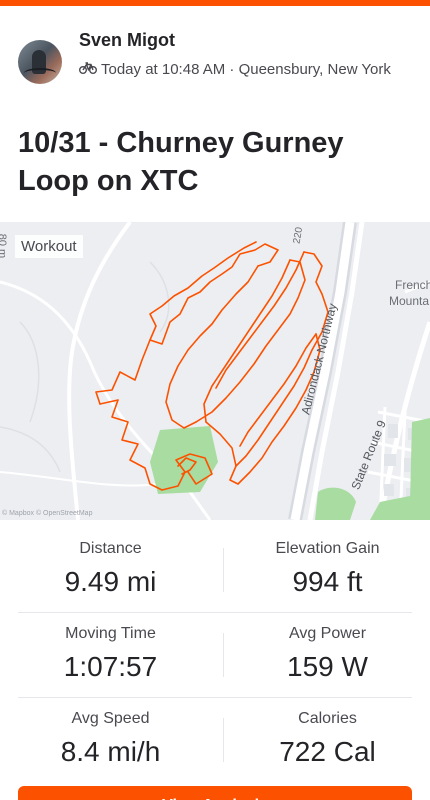  What do you see at coordinates (127, 40) in the screenshot?
I see `athlete-name: Sven Migot` at bounding box center [127, 40].